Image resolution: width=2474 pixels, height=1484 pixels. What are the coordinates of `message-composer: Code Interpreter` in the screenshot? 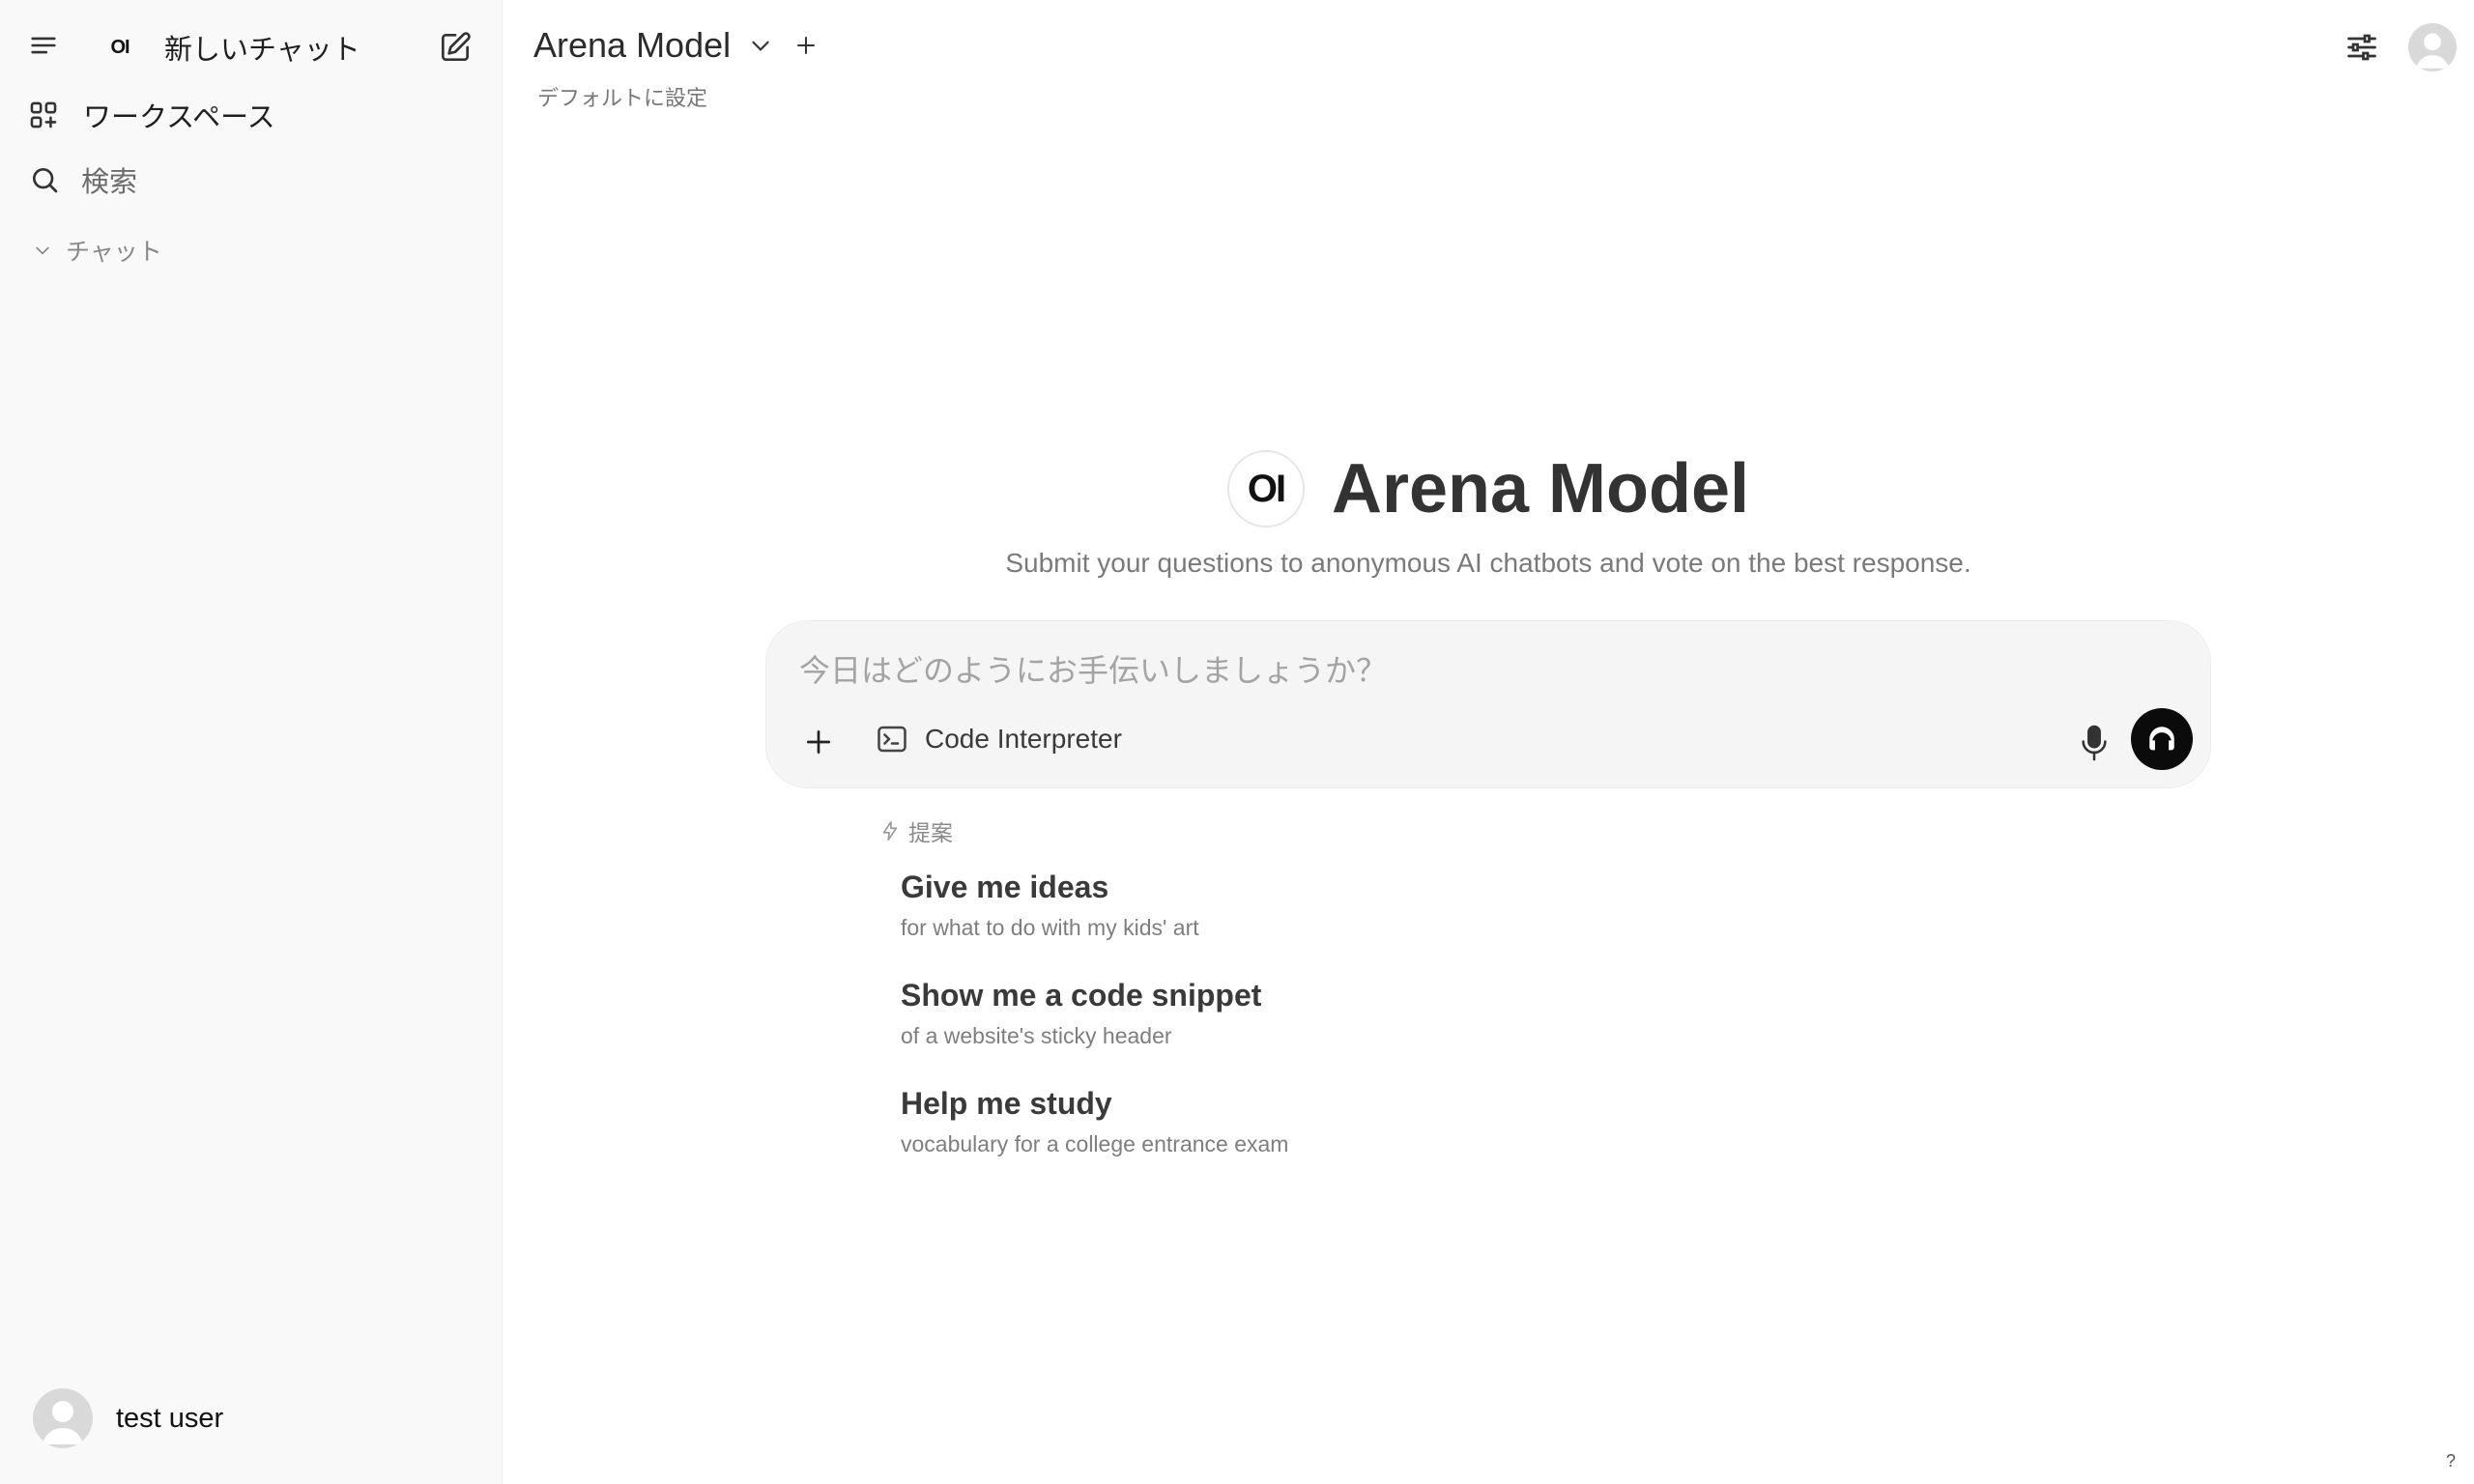 It's located at (1488, 704).